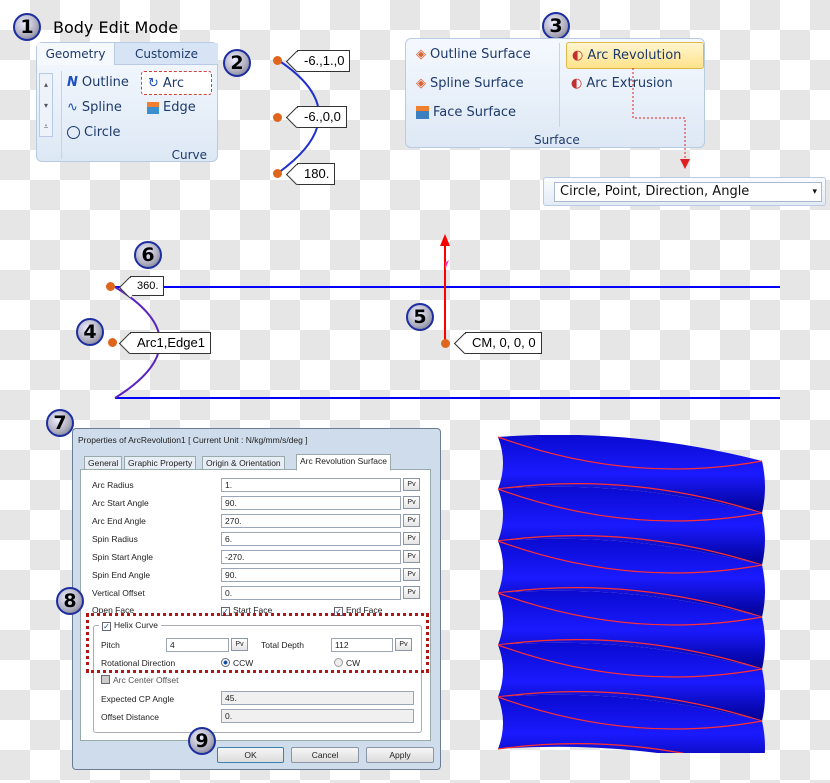 The width and height of the screenshot is (830, 783). I want to click on method-dropdown: Circle, Point, Direction, Angle ▾, so click(688, 192).